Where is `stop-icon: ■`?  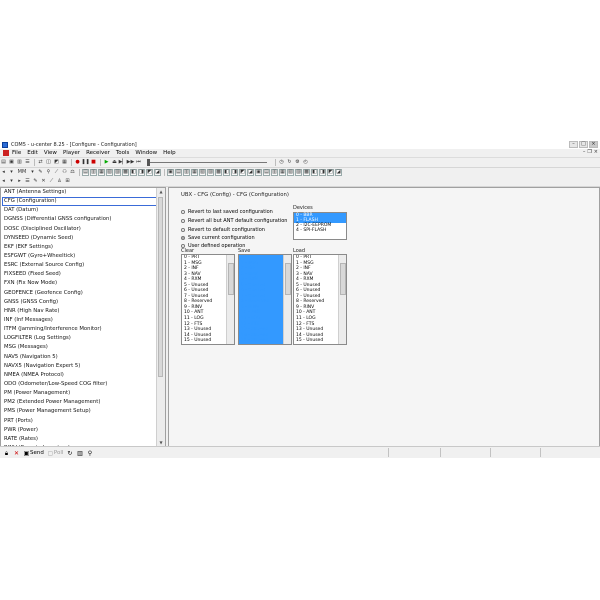 stop-icon: ■ is located at coordinates (93, 162).